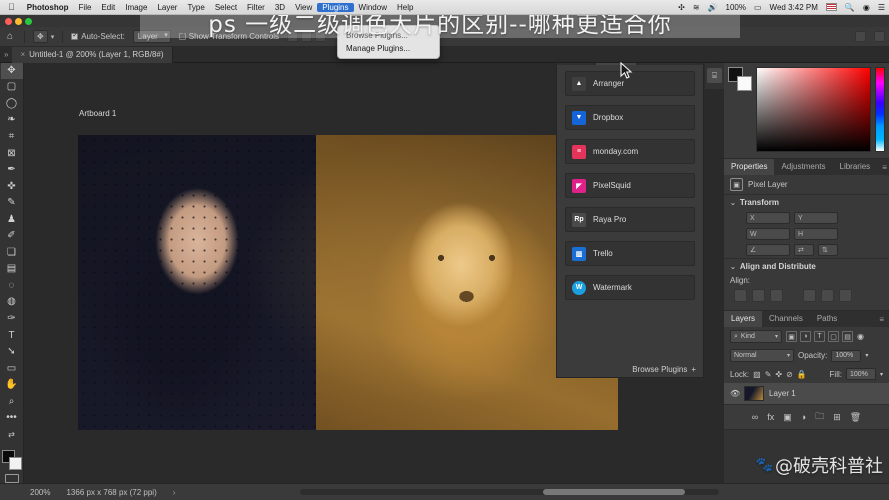 Image resolution: width=889 pixels, height=500 pixels. Describe the element at coordinates (714, 75) in the screenshot. I see `plugins-icon: ⌸` at that location.